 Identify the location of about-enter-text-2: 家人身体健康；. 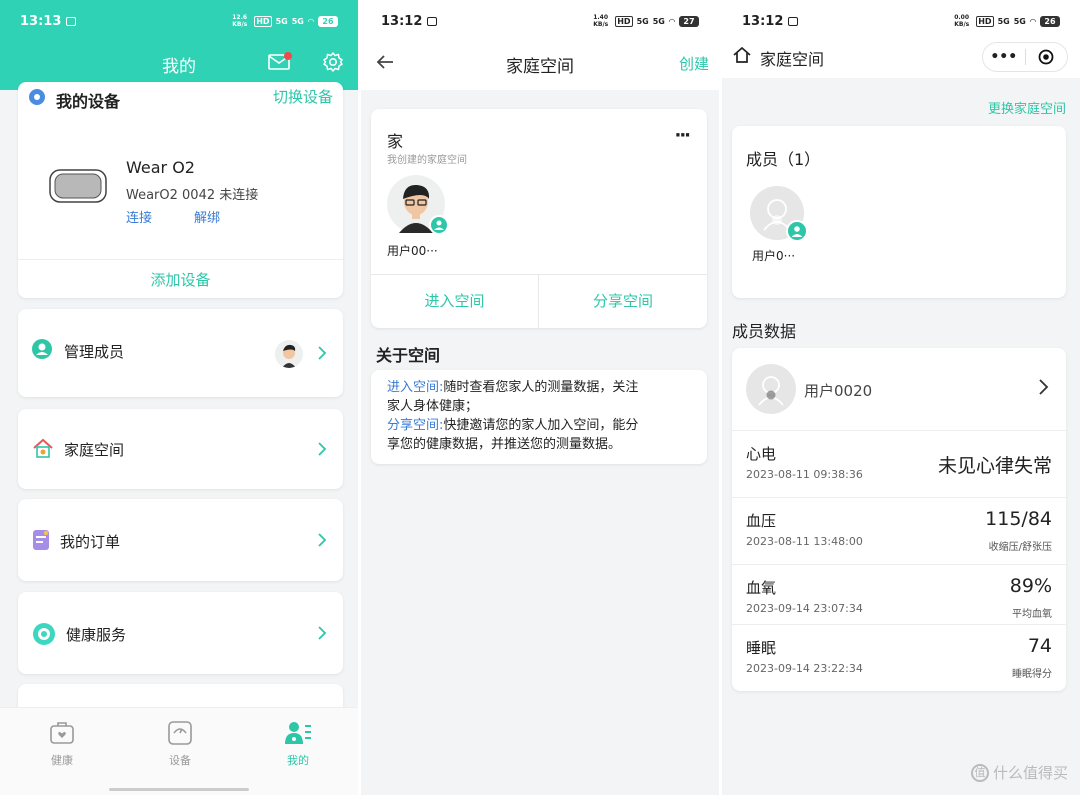
(433, 406).